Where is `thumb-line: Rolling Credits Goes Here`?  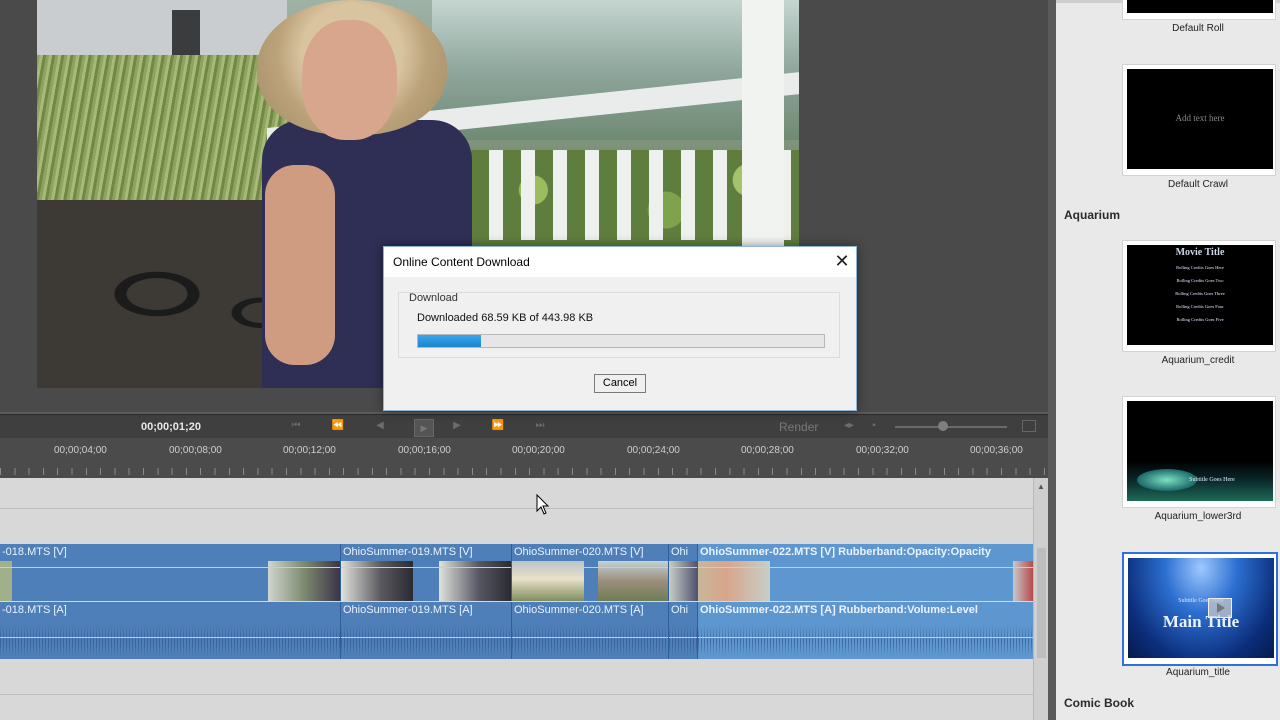
thumb-line: Rolling Credits Goes Here is located at coordinates (1200, 267).